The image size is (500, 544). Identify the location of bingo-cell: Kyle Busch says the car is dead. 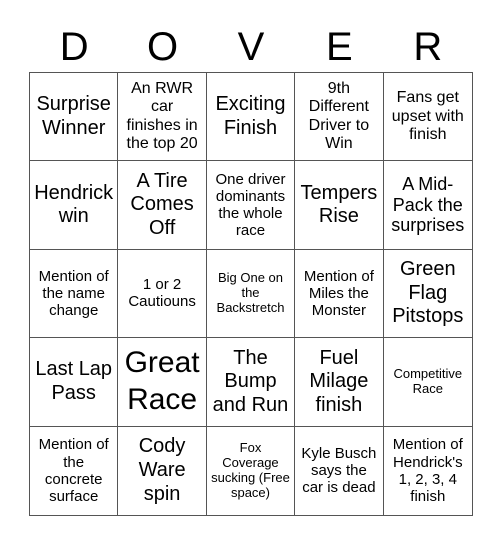
(339, 470).